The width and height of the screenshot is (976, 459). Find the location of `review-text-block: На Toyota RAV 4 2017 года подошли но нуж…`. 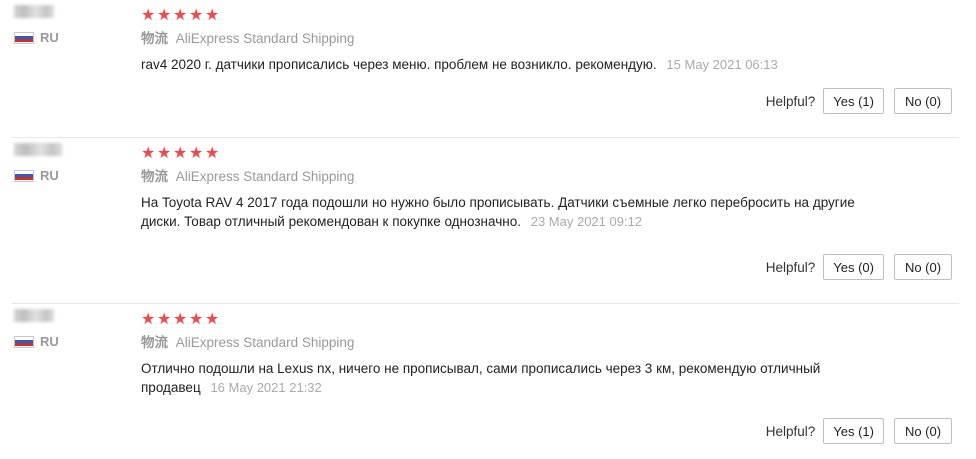

review-text-block: На Toyota RAV 4 2017 года подошли но нуж… is located at coordinates (501, 212).